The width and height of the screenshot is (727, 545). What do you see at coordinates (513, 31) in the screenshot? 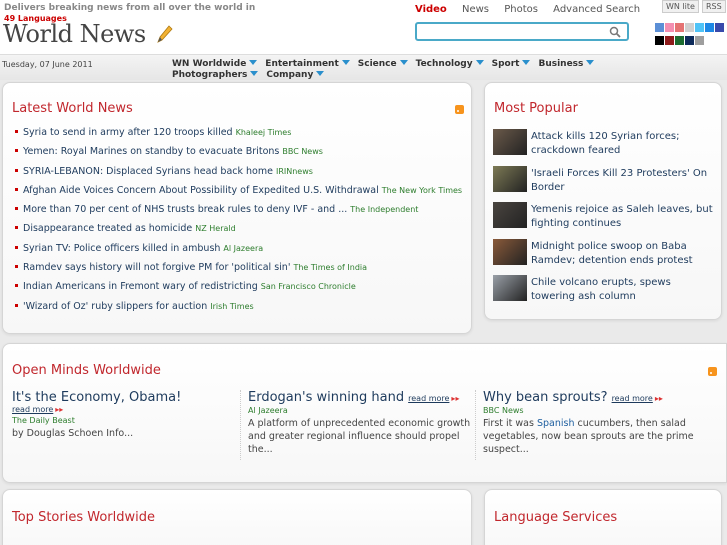
I see `search-input` at bounding box center [513, 31].